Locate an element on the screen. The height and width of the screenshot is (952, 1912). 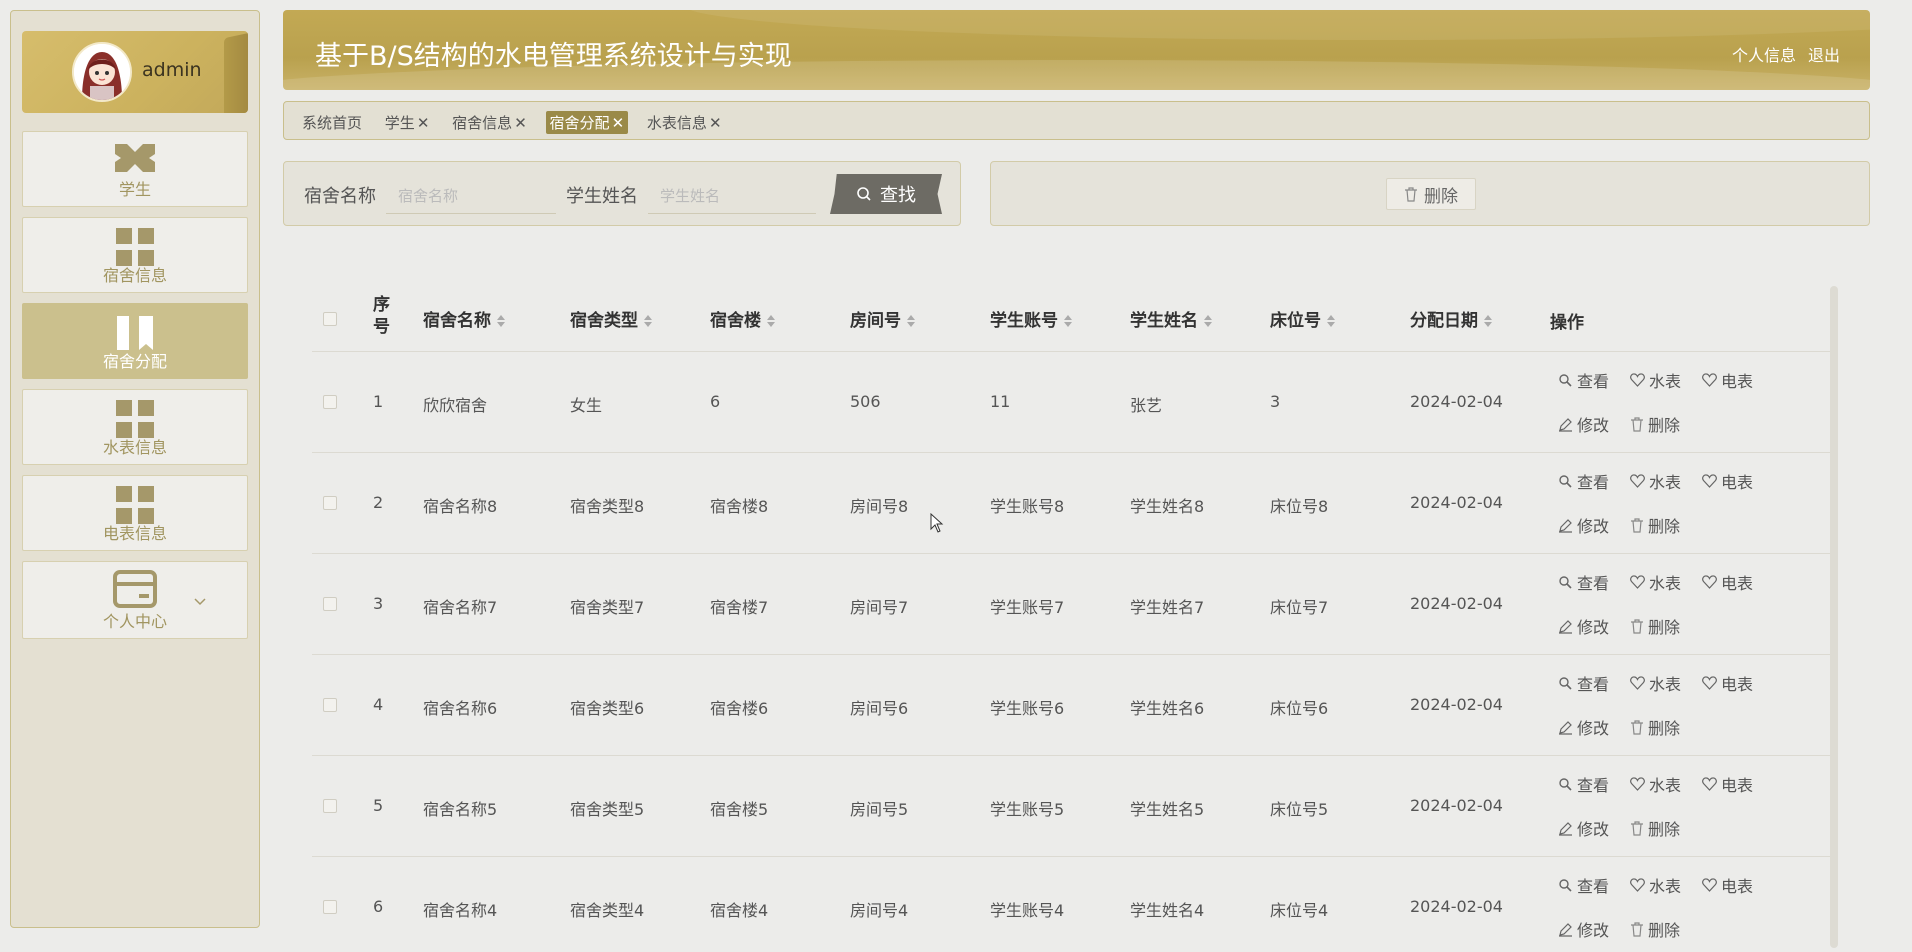
cell-date: 2024-02-04 is located at coordinates (1456, 704).